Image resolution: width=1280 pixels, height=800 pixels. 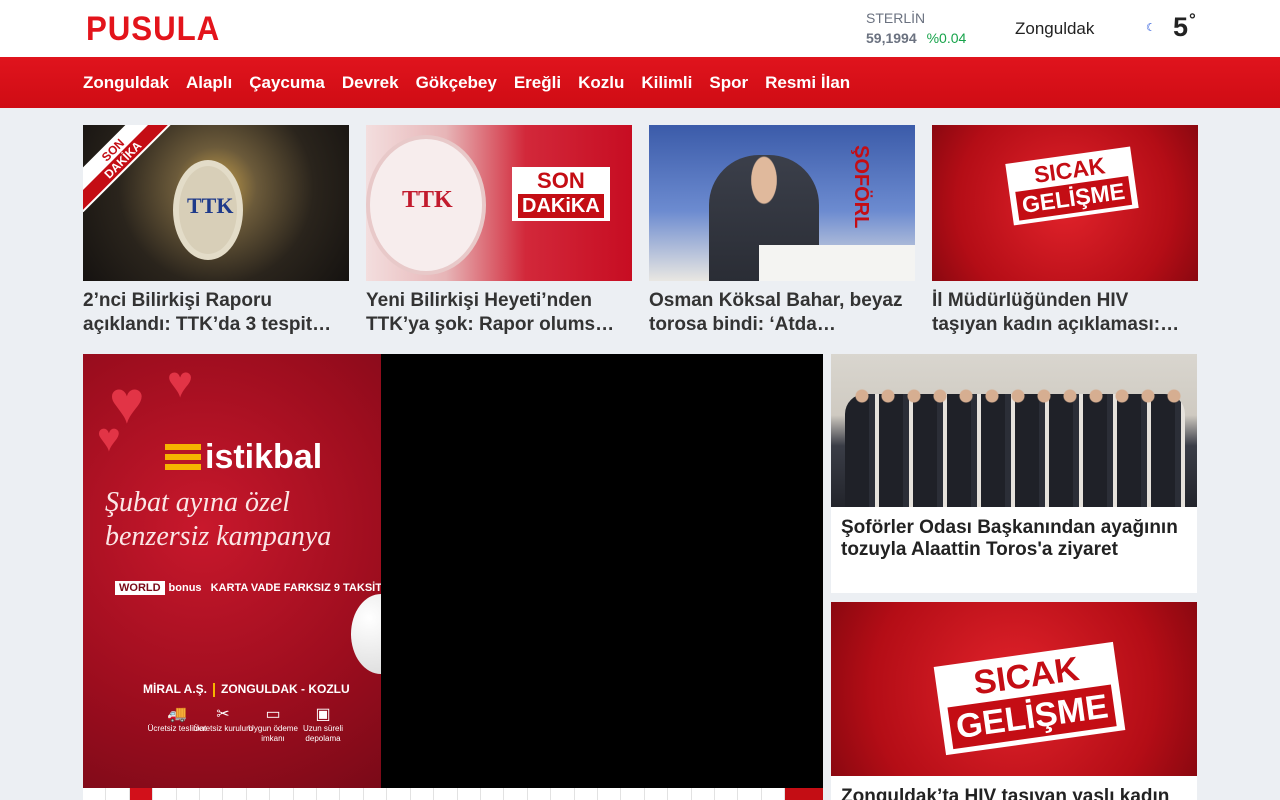 What do you see at coordinates (916, 28) in the screenshot?
I see `currency-widget: STERLİN 59,1994 %0.04` at bounding box center [916, 28].